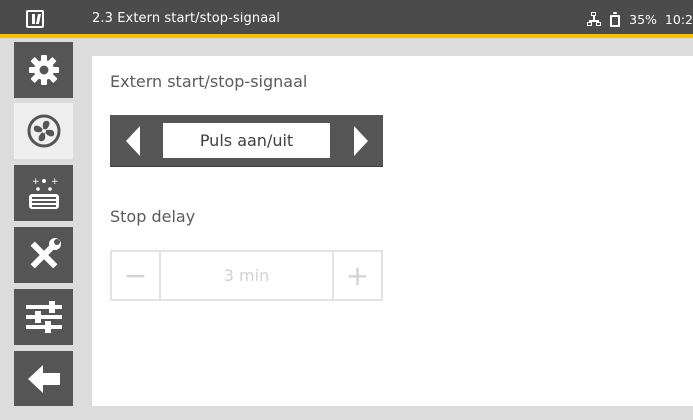  I want to click on chevron-right-icon, so click(360, 140).